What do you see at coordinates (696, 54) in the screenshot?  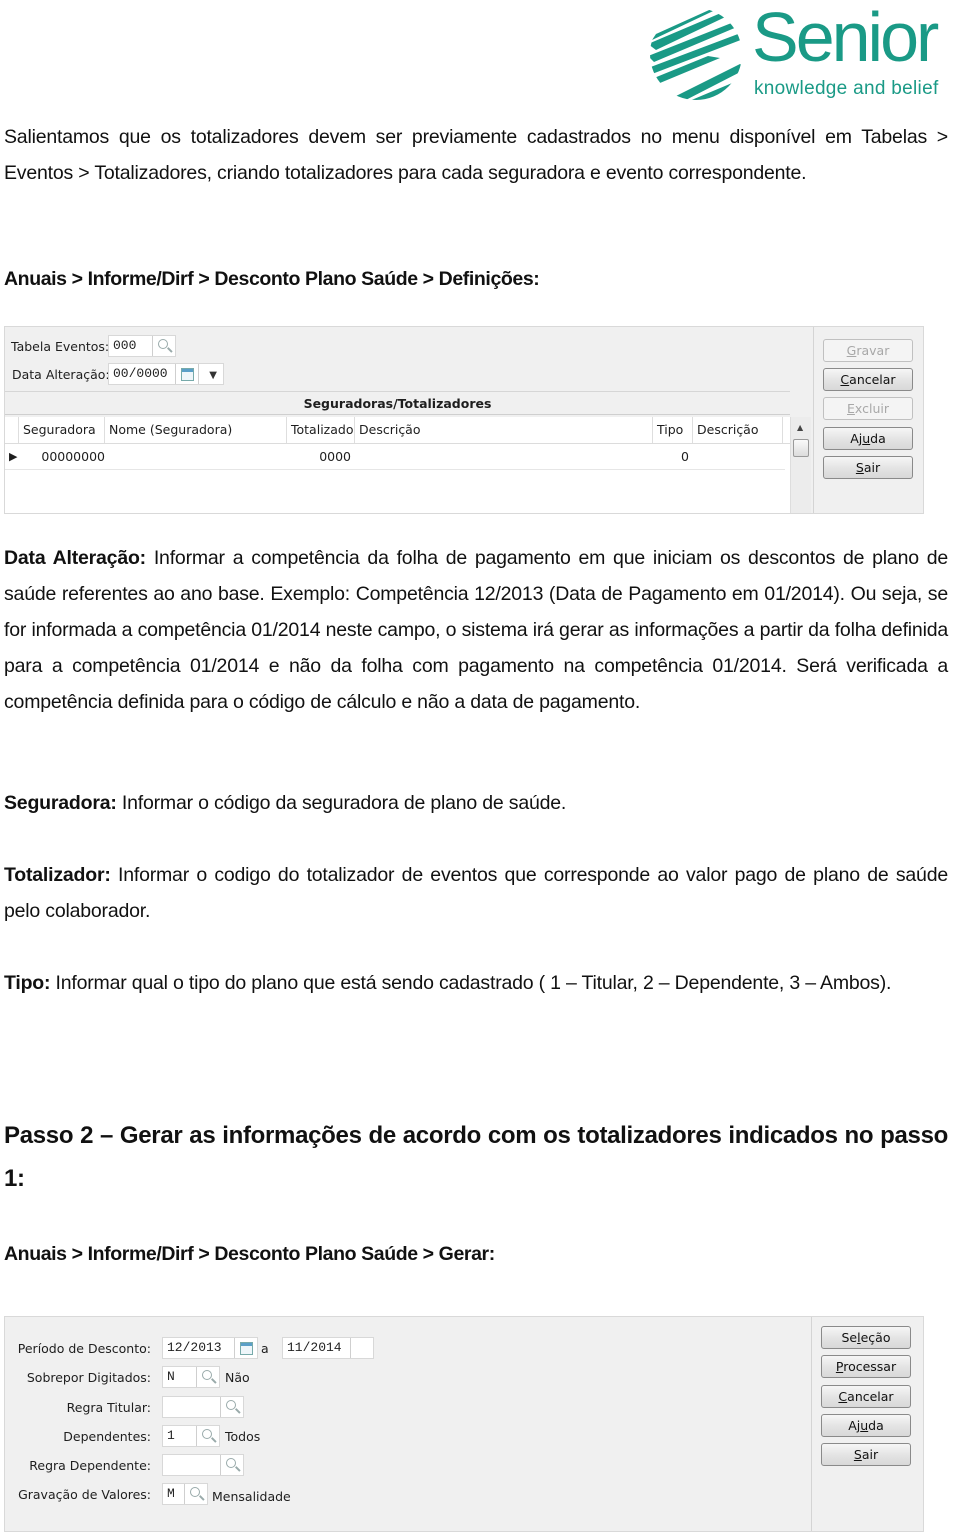 I see `senior-logo-mark-icon` at bounding box center [696, 54].